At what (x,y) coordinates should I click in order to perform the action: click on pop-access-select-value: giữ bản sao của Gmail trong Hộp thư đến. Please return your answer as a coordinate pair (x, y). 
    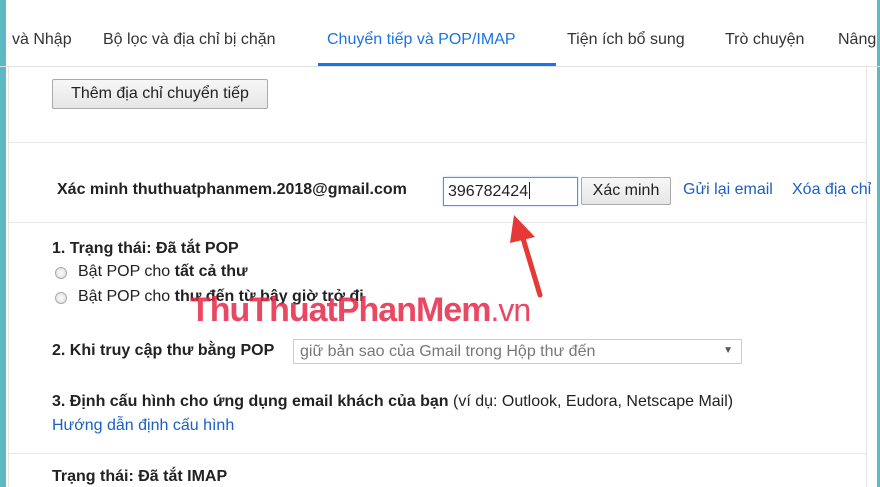
    Looking at the image, I should click on (448, 351).